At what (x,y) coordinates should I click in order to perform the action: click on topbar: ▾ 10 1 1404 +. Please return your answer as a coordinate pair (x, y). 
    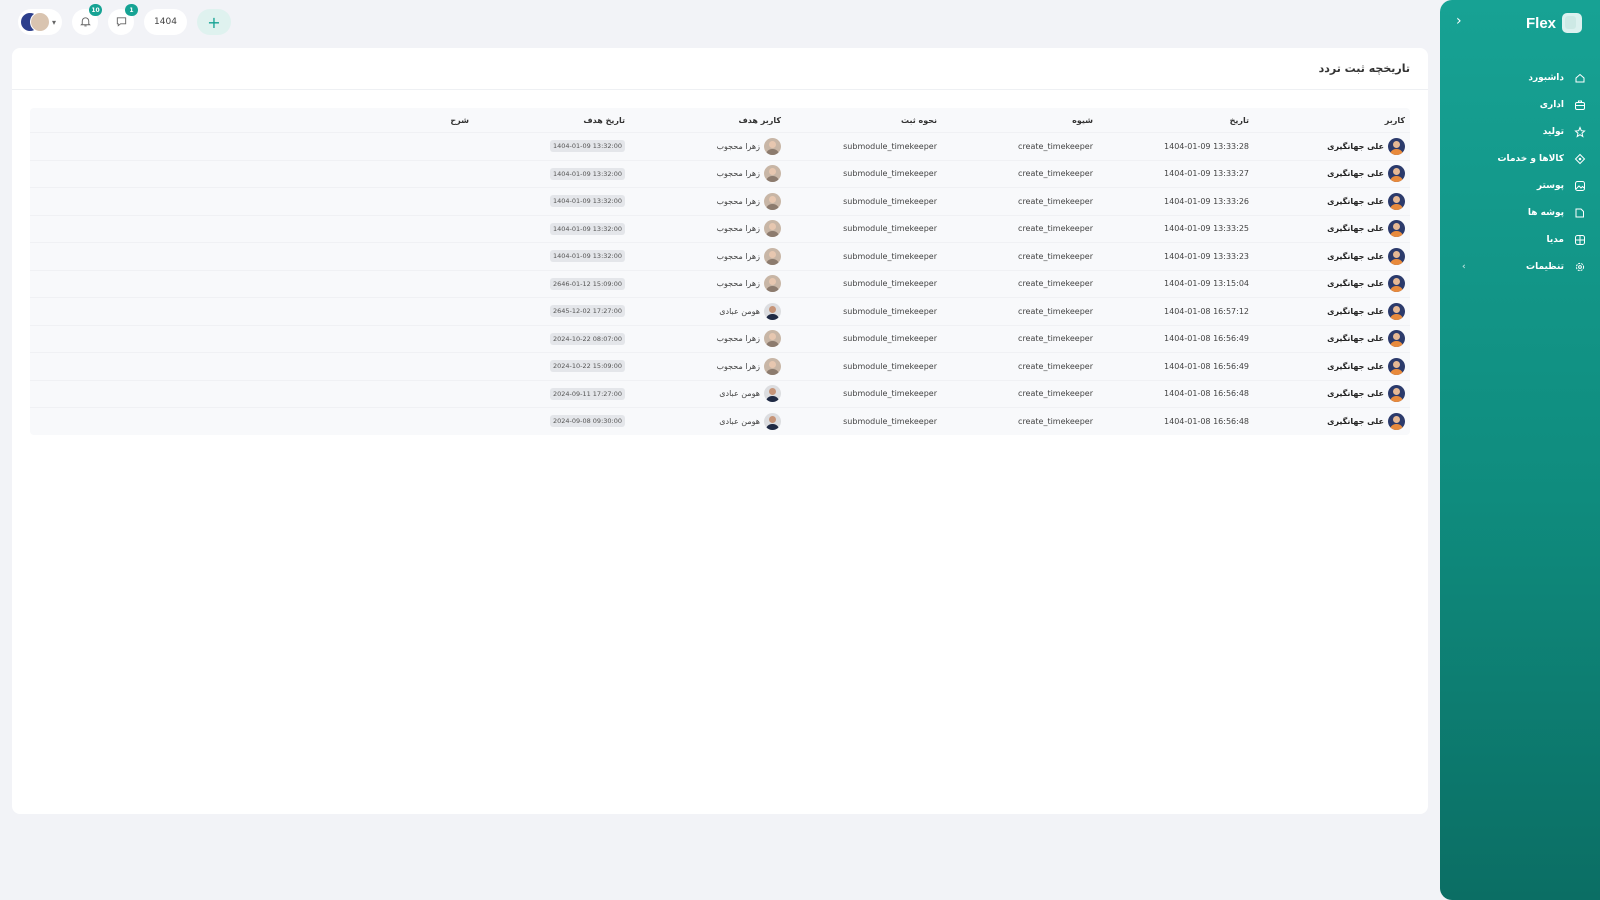
    Looking at the image, I should click on (124, 20).